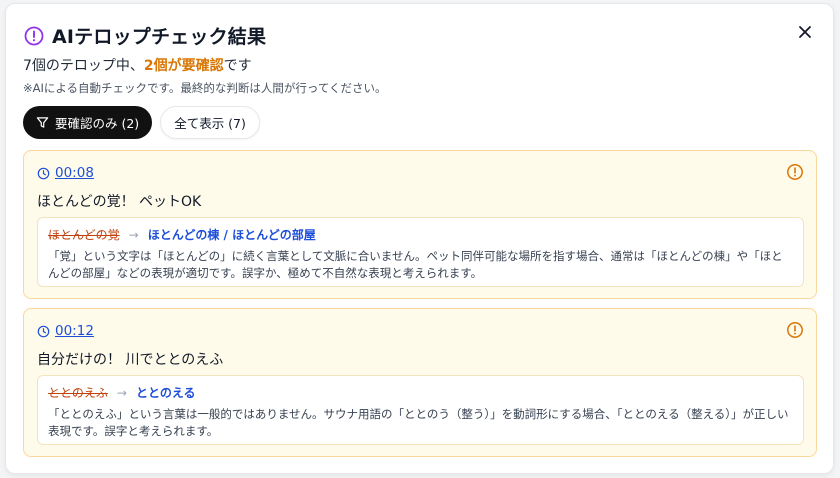 This screenshot has width=840, height=478. I want to click on summary-prefix: 7個のテロップ中、, so click(83, 66).